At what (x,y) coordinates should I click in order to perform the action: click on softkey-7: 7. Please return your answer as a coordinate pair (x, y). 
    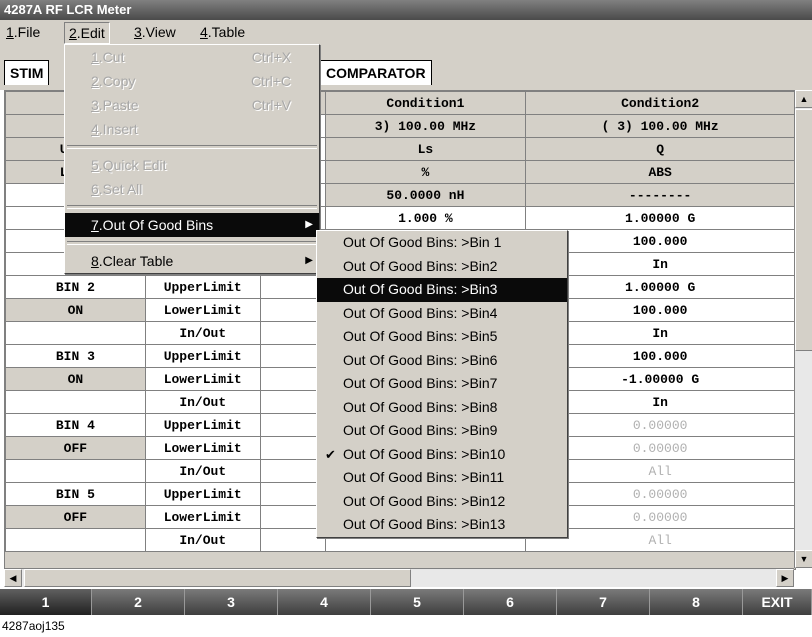
    Looking at the image, I should click on (603, 602).